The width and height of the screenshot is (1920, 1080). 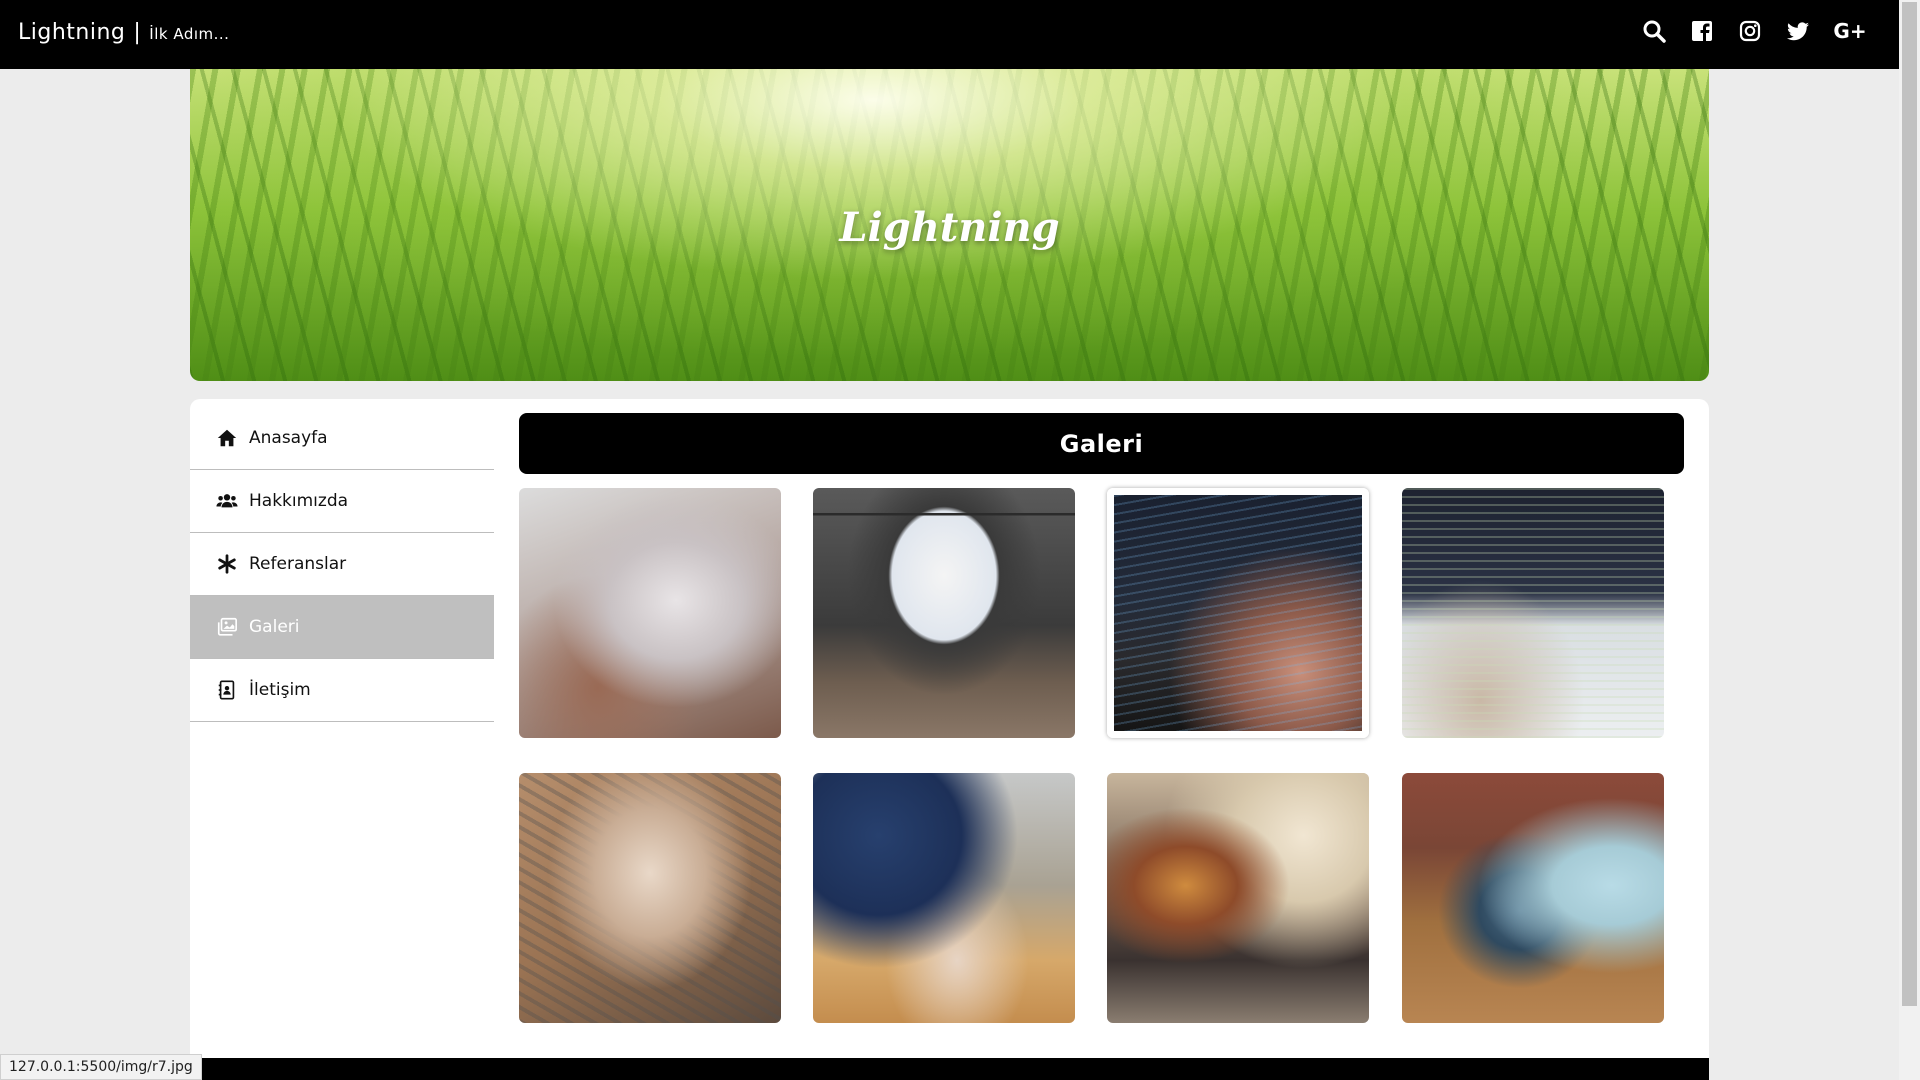 I want to click on images-icon, so click(x=227, y=627).